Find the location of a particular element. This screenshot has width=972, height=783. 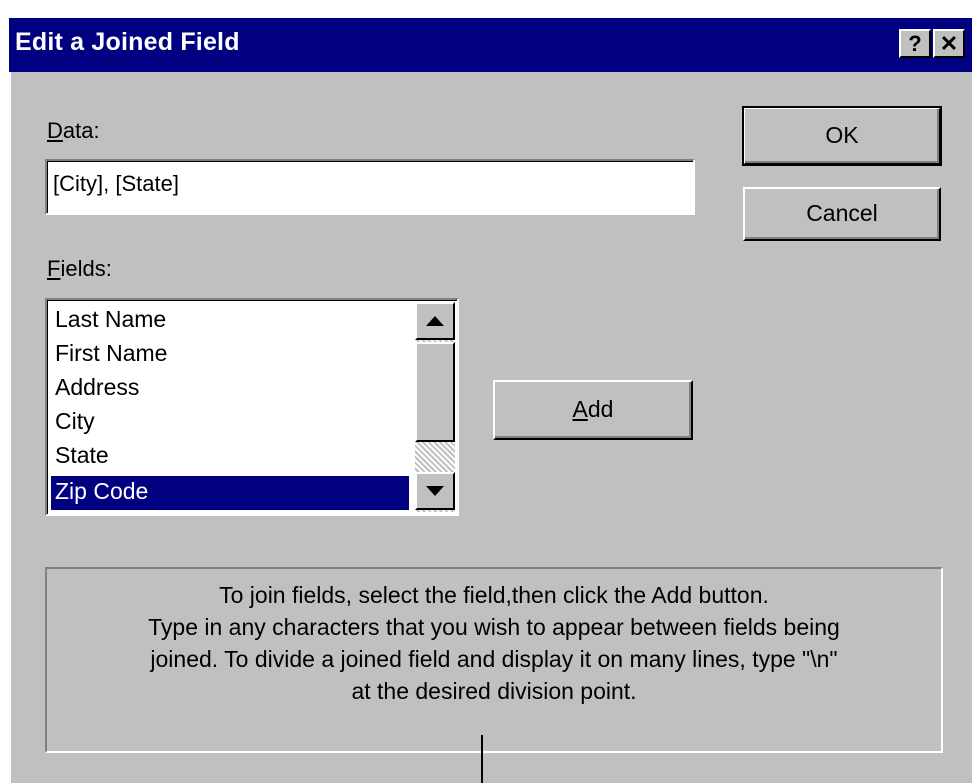

title-bar: Edit a Joined Field ? ✕ is located at coordinates (490, 45).